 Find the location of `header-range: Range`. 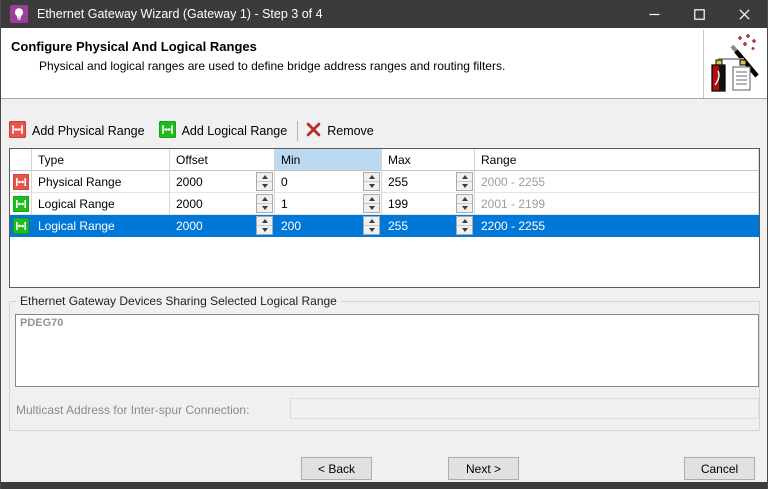

header-range: Range is located at coordinates (617, 160).